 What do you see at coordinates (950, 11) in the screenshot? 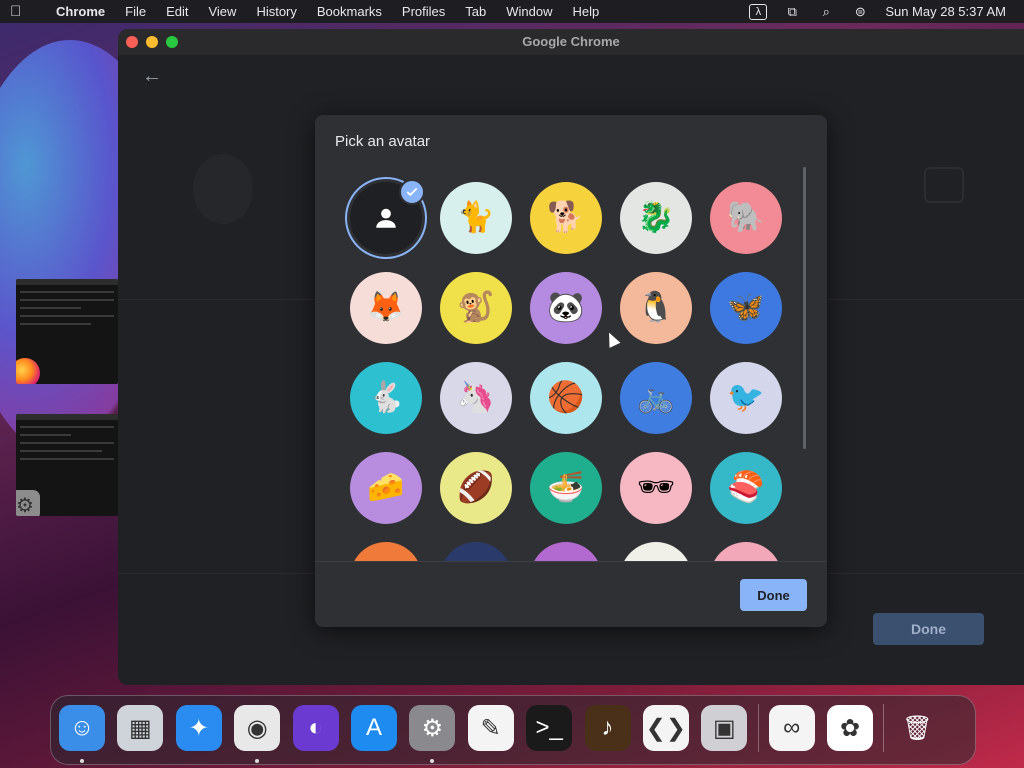
I see `menubar-clock: Sun May 28 5:37 AM` at bounding box center [950, 11].